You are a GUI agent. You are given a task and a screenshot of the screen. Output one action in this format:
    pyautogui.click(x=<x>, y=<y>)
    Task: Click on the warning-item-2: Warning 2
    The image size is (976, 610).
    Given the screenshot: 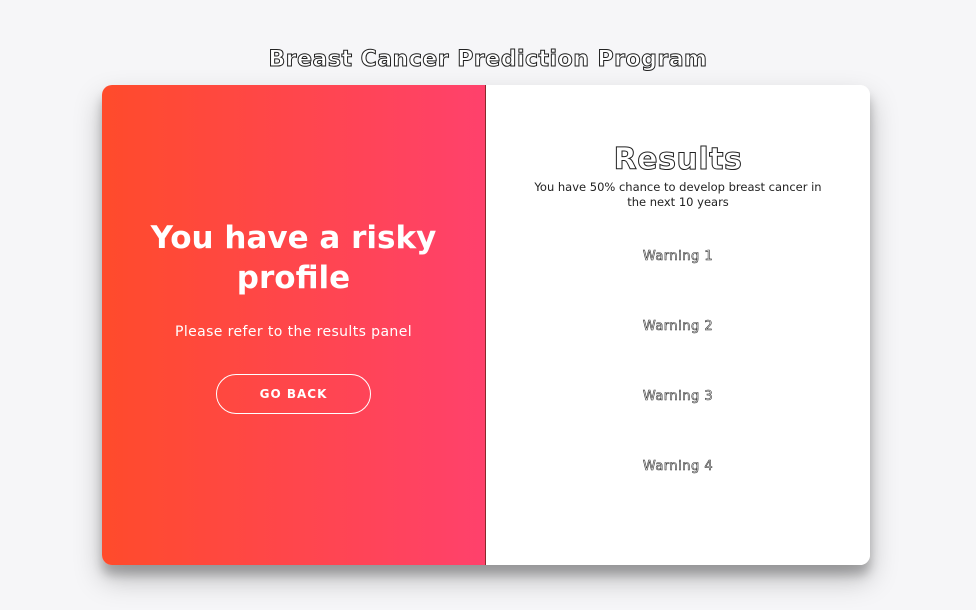 What is the action you would take?
    pyautogui.click(x=678, y=327)
    